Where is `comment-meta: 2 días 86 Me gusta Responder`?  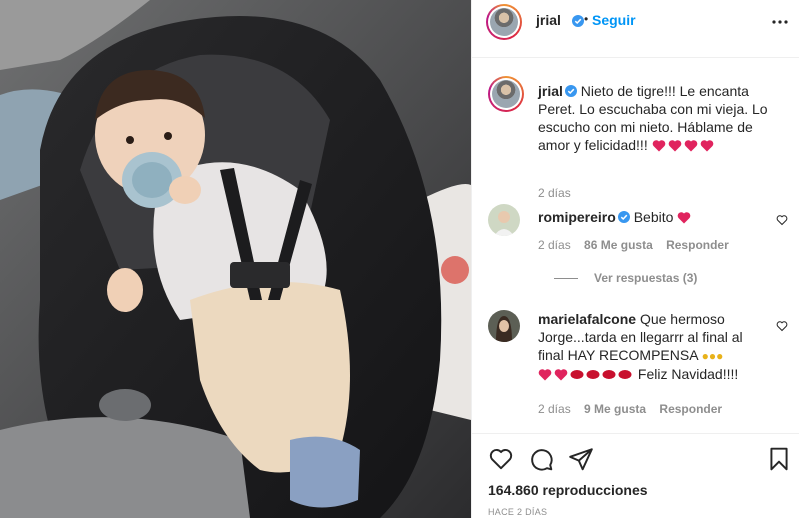
comment-meta: 2 días 86 Me gusta Responder is located at coordinates (638, 245).